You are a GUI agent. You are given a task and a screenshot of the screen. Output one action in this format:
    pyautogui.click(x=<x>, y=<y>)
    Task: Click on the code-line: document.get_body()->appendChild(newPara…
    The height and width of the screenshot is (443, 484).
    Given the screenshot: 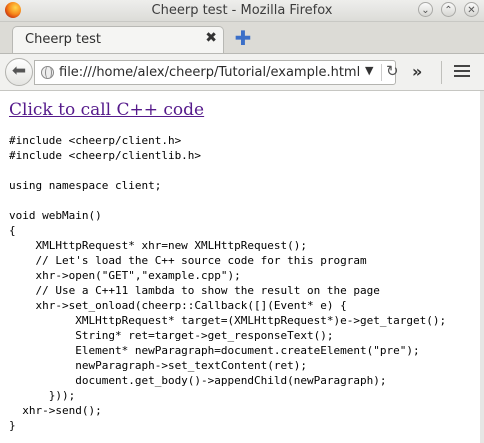 What is the action you would take?
    pyautogui.click(x=198, y=380)
    